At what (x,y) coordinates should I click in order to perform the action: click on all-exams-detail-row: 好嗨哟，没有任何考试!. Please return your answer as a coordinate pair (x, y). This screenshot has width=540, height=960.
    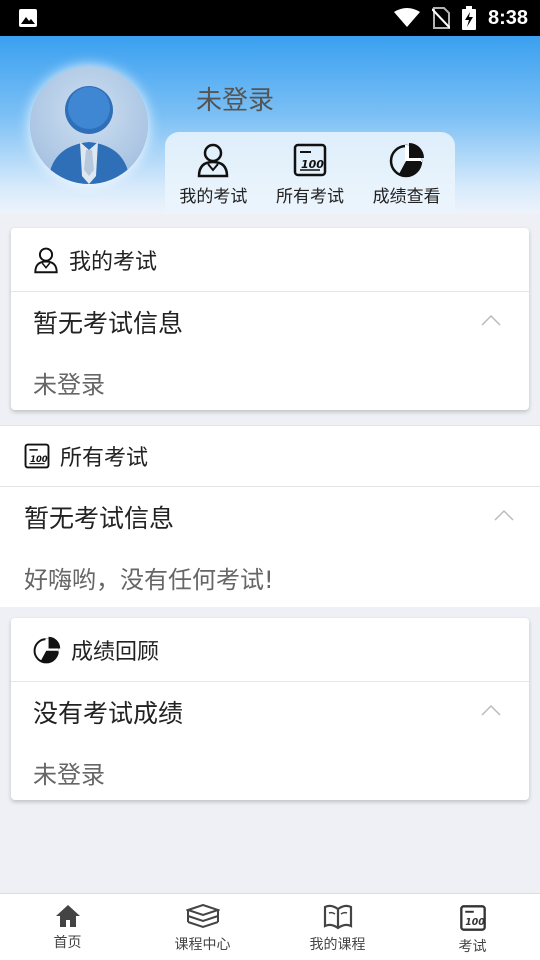
    Looking at the image, I should click on (270, 577).